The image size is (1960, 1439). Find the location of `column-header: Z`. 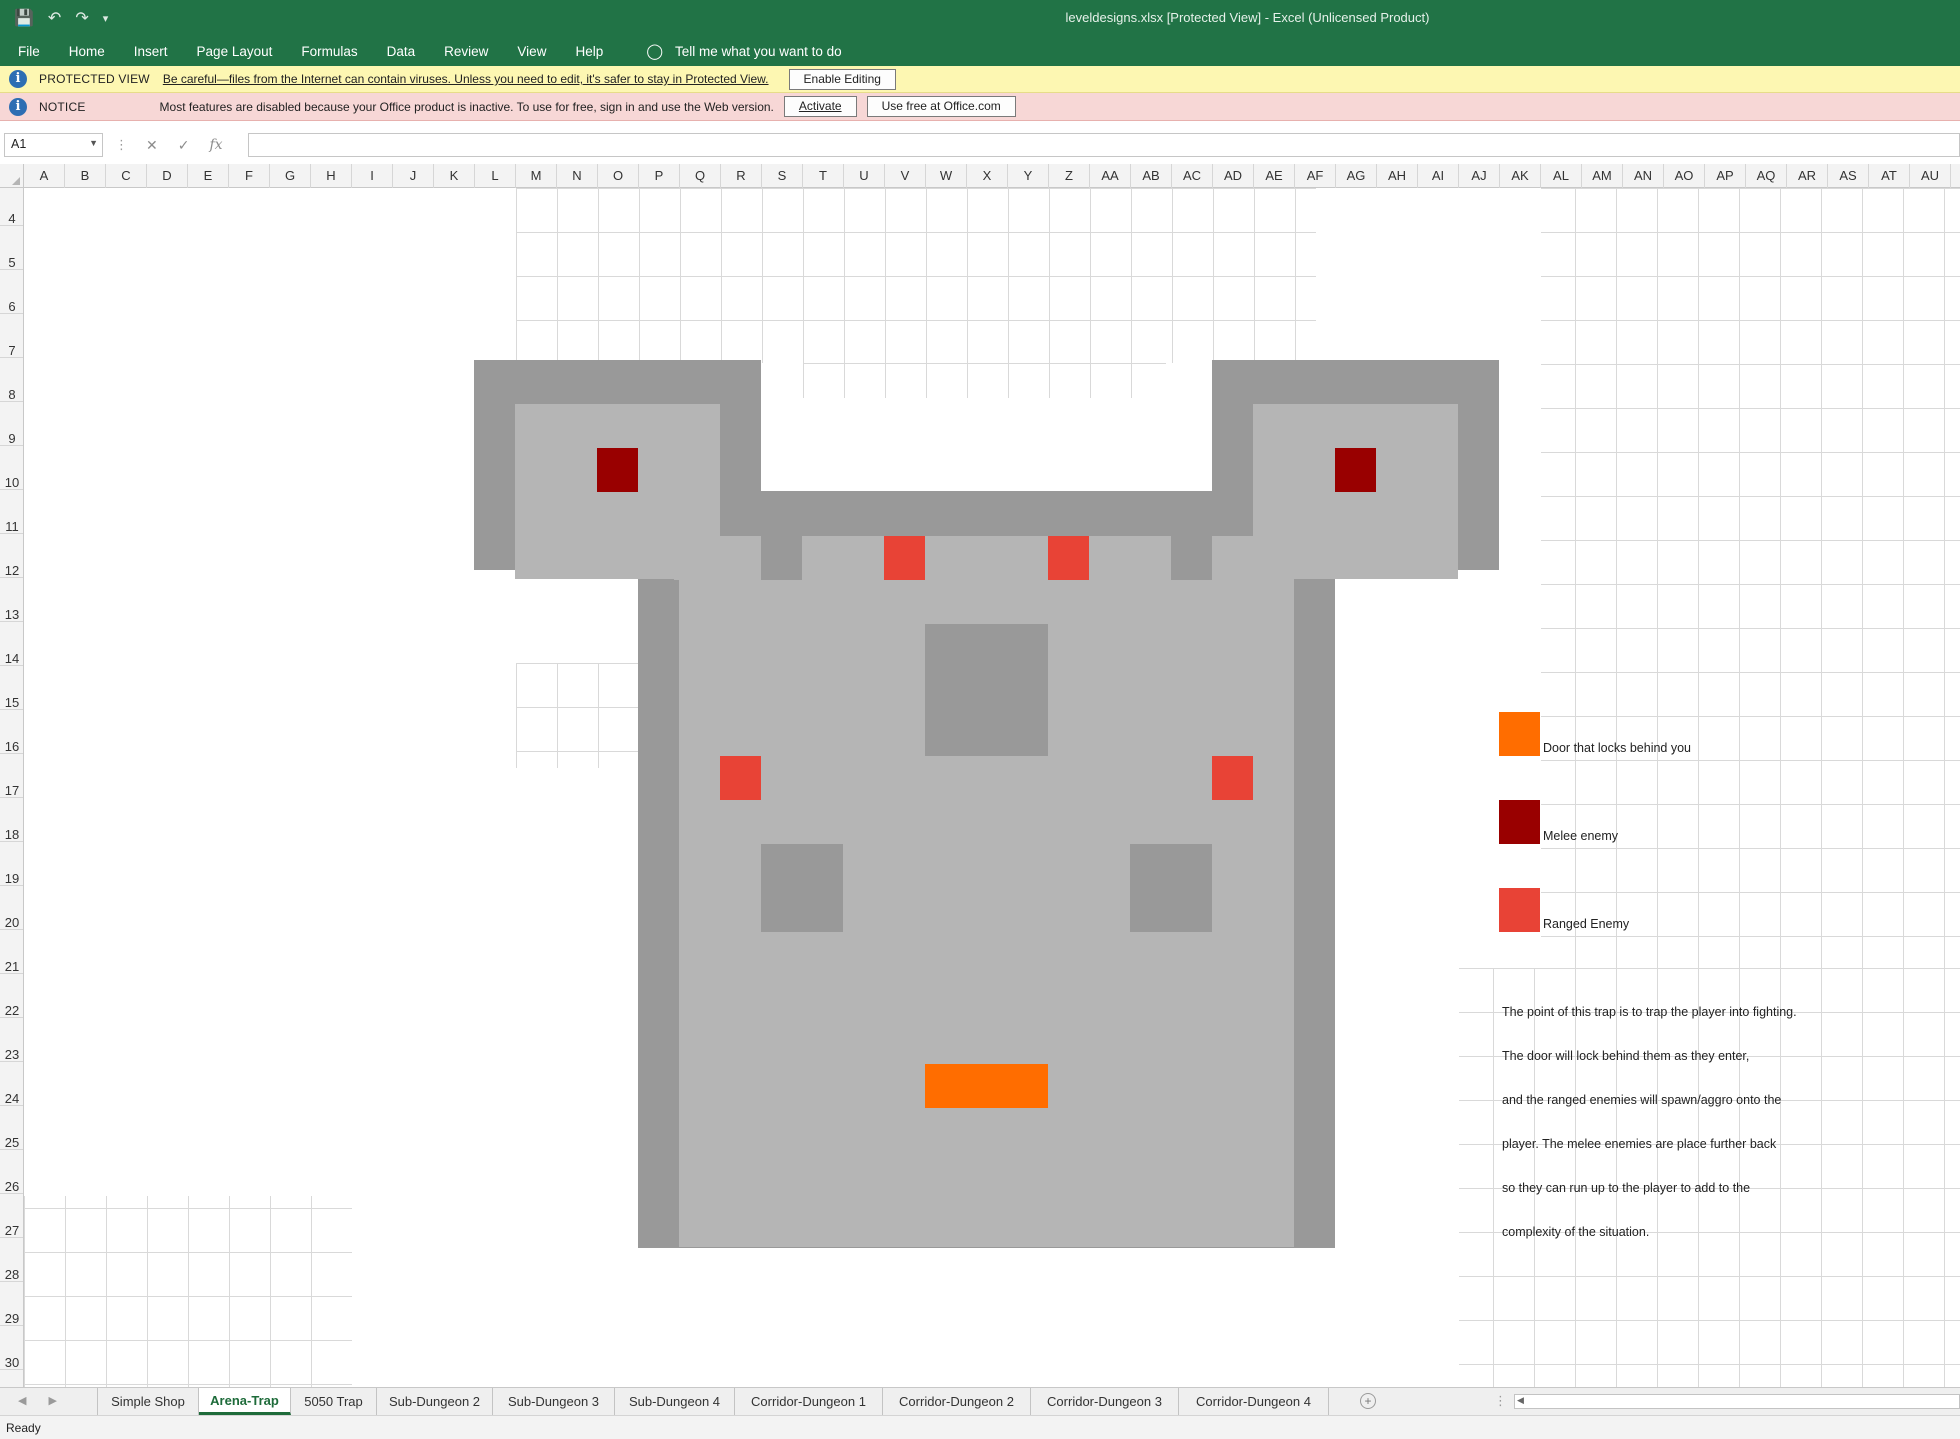

column-header: Z is located at coordinates (1069, 176).